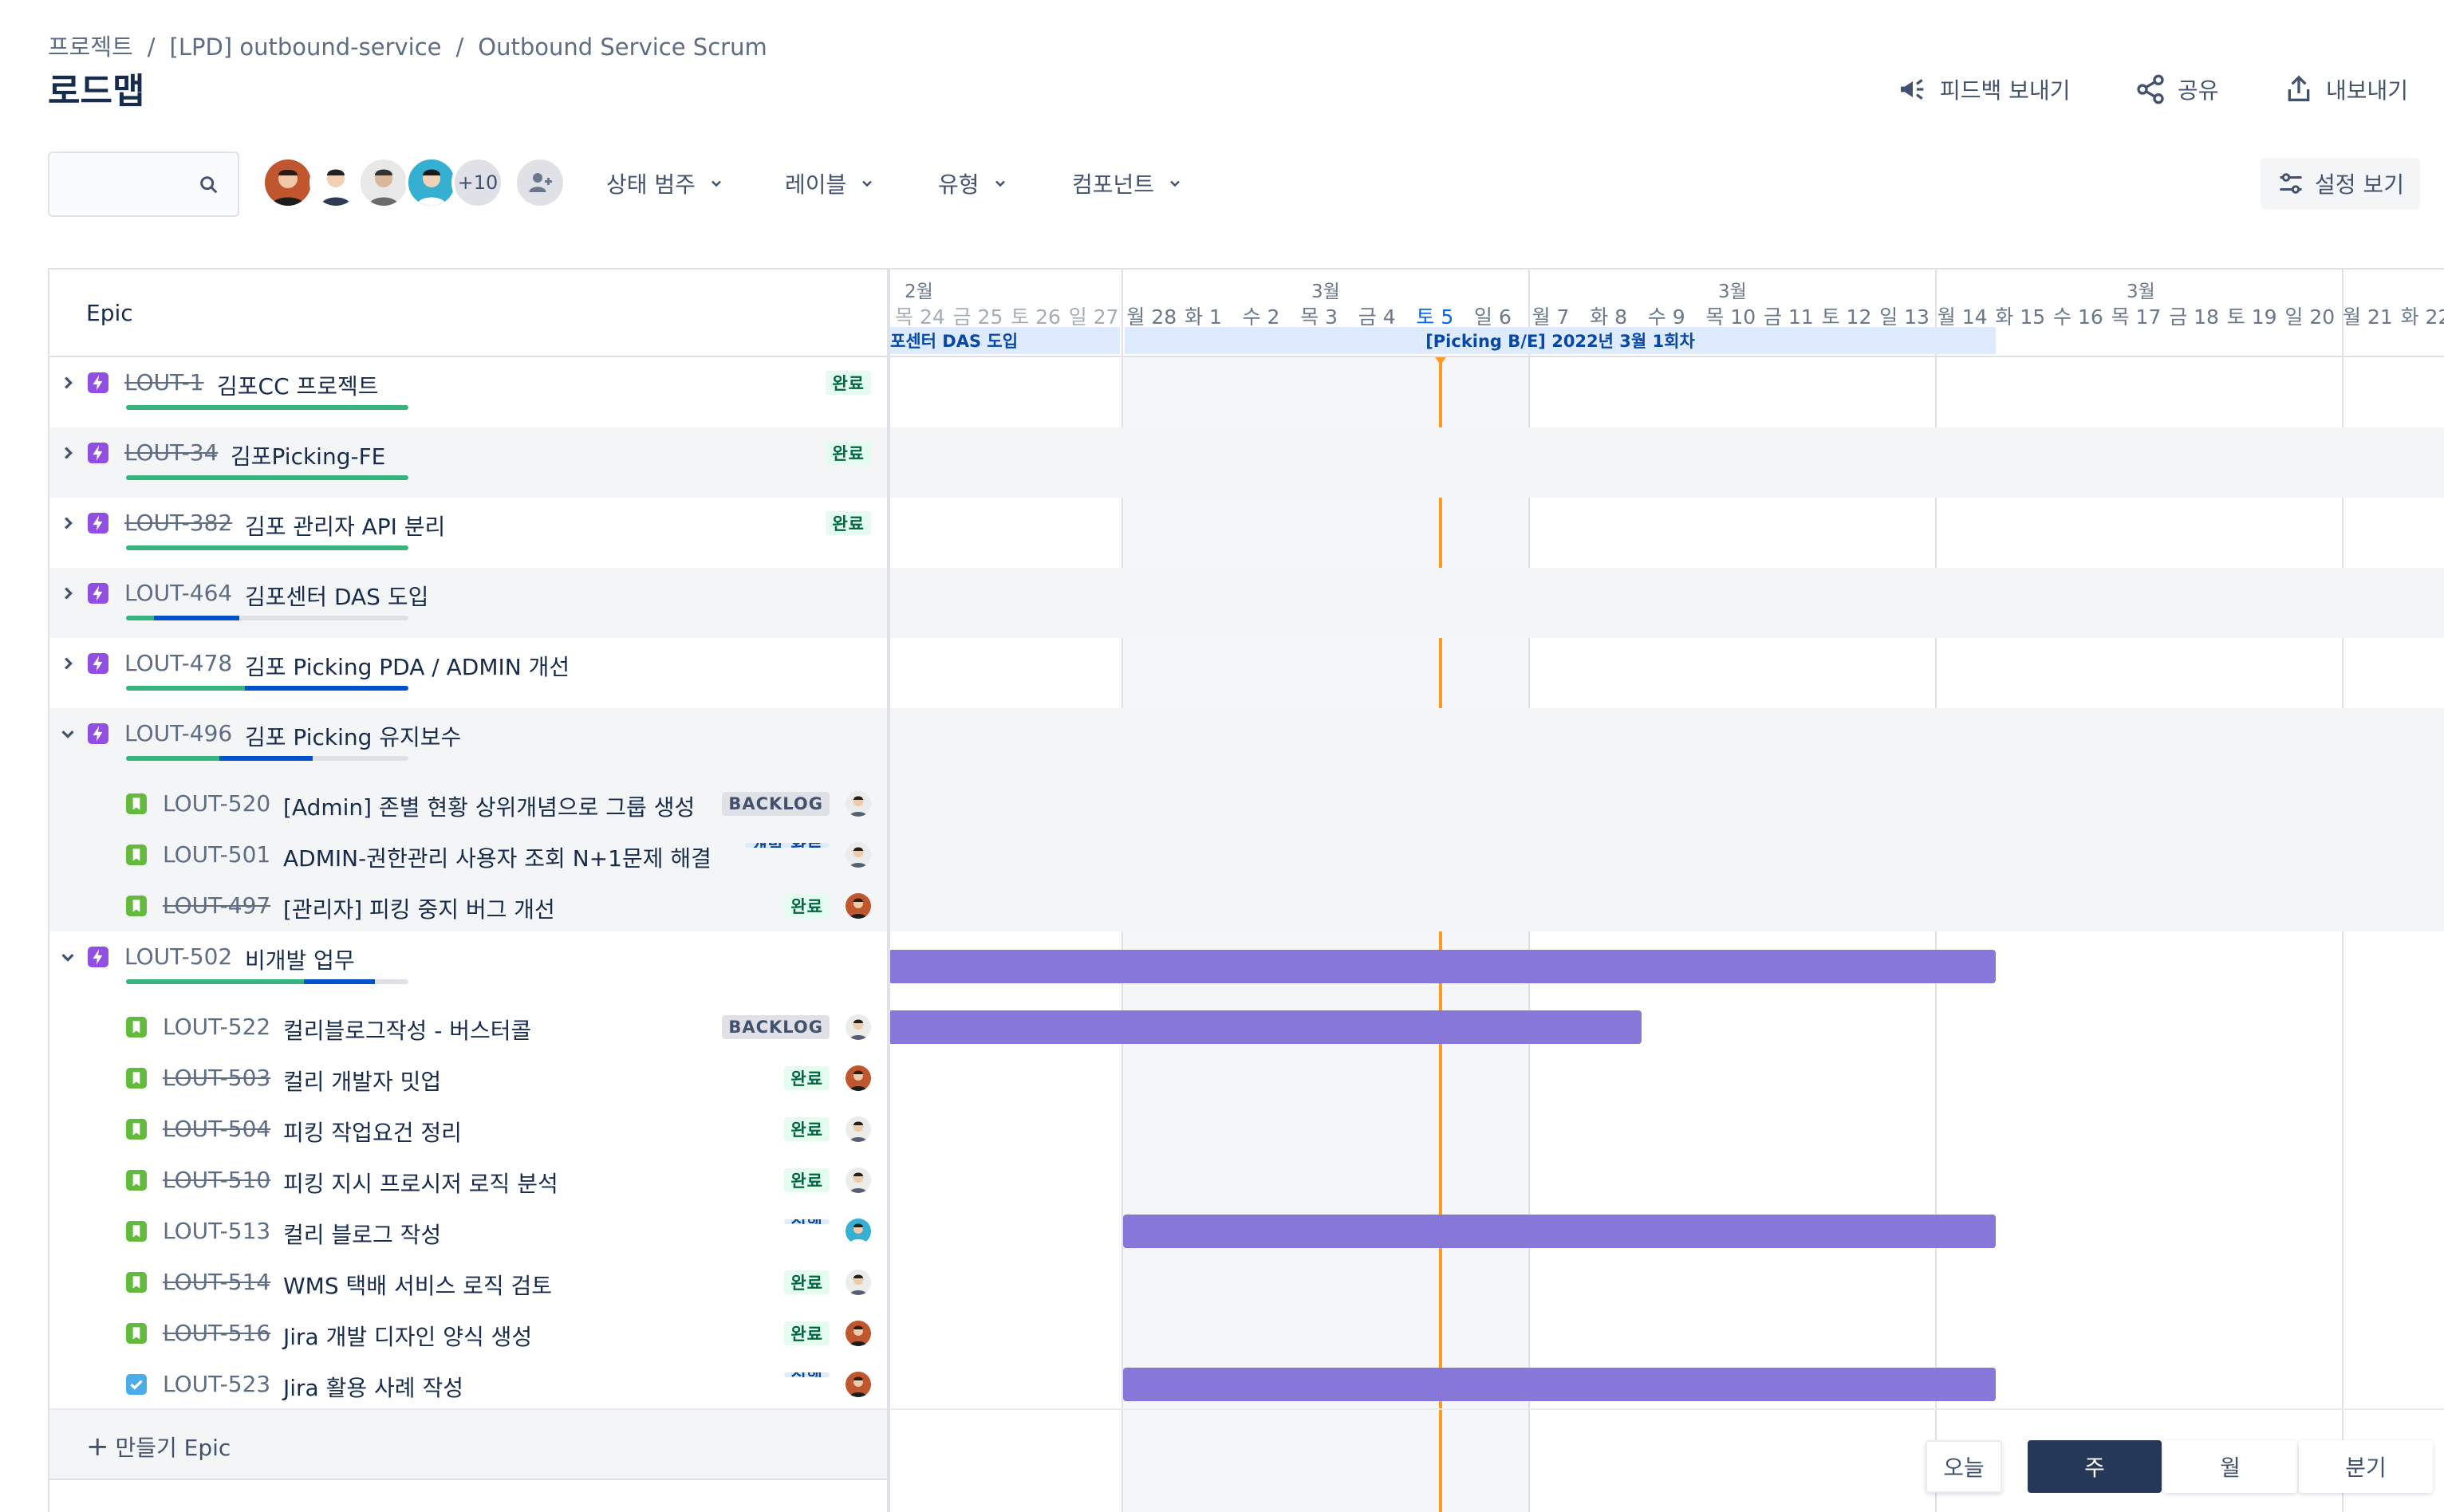 Image resolution: width=2444 pixels, height=1512 pixels. What do you see at coordinates (1936, 890) in the screenshot?
I see `week-divider` at bounding box center [1936, 890].